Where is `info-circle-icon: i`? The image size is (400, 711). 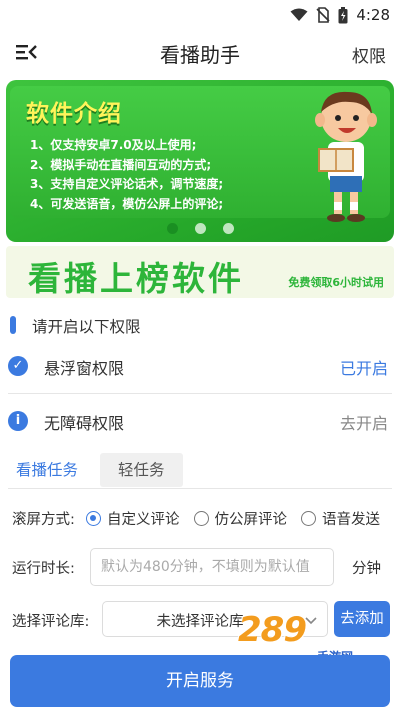
info-circle-icon: i is located at coordinates (18, 421).